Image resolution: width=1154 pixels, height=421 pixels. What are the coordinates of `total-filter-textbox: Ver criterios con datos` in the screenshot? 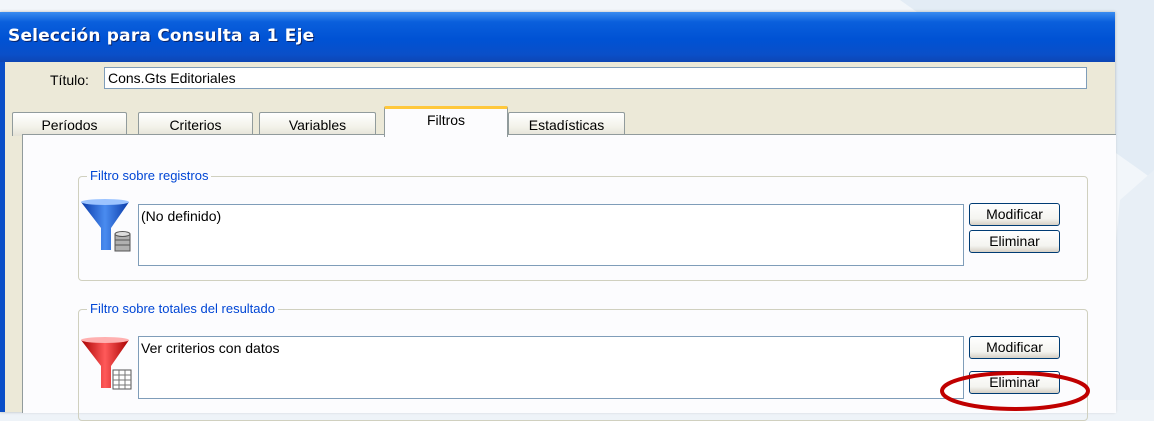 It's located at (551, 367).